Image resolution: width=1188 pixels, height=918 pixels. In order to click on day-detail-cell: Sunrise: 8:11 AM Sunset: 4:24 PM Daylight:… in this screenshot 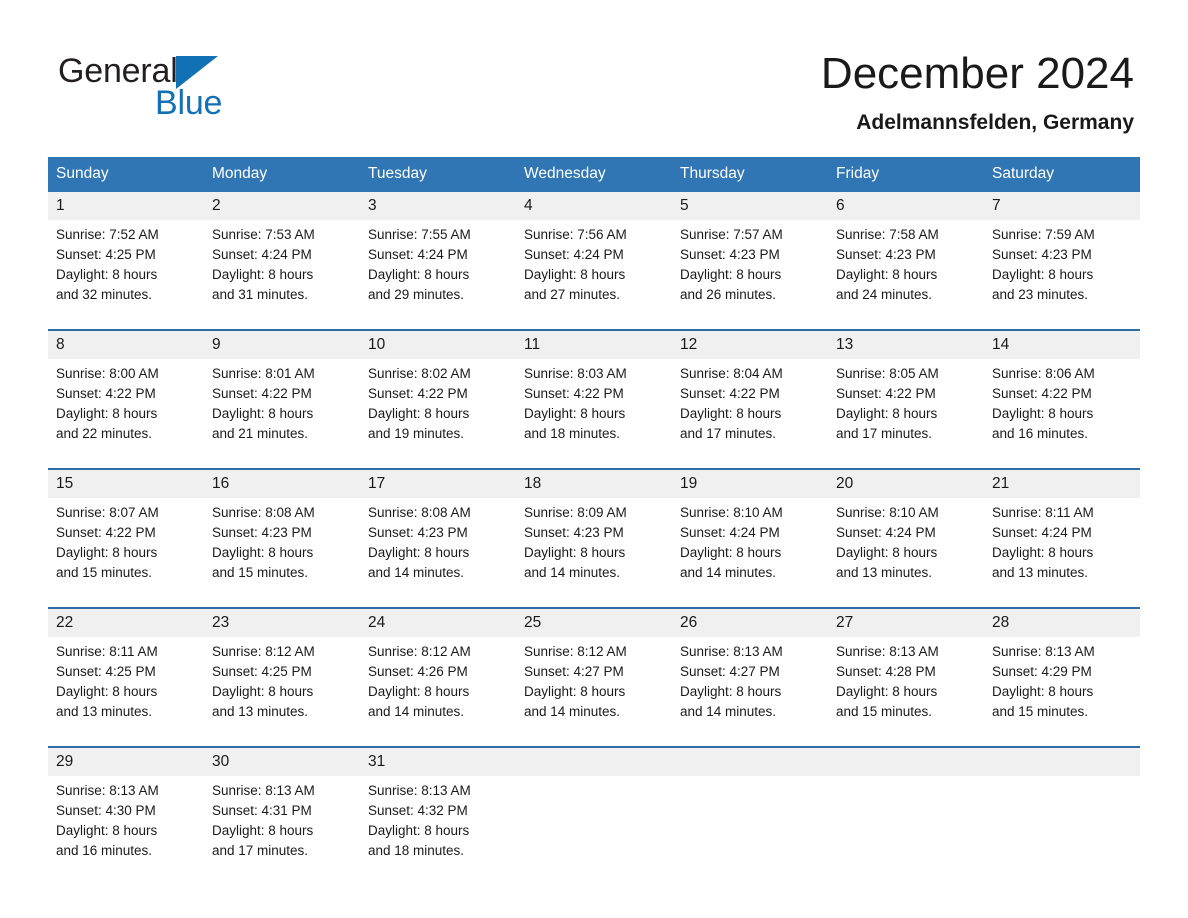, I will do `click(1062, 553)`.